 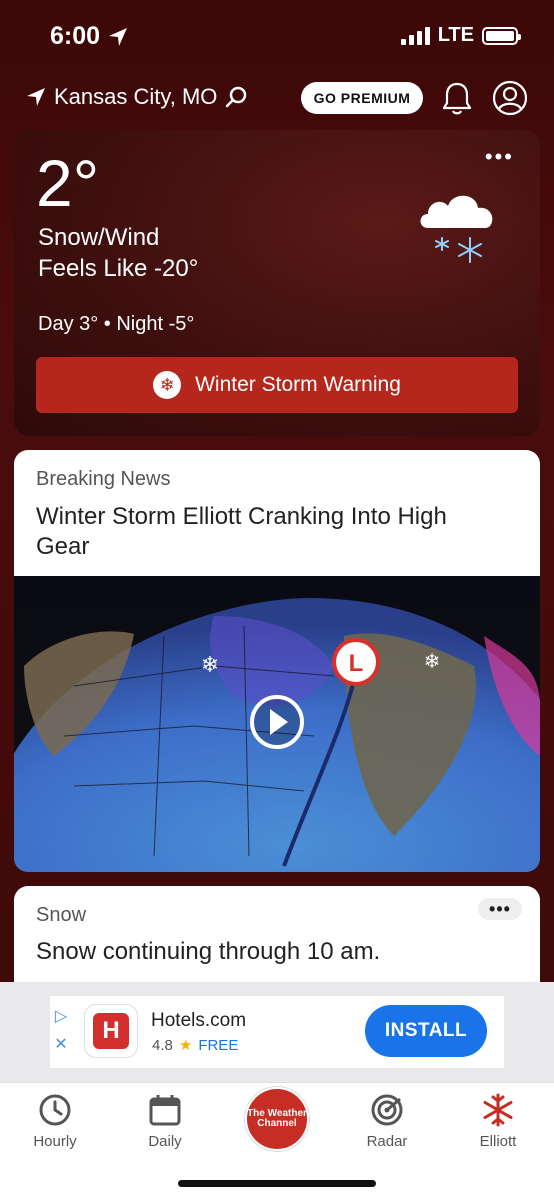 I want to click on install-button: INSTALL, so click(x=426, y=1031).